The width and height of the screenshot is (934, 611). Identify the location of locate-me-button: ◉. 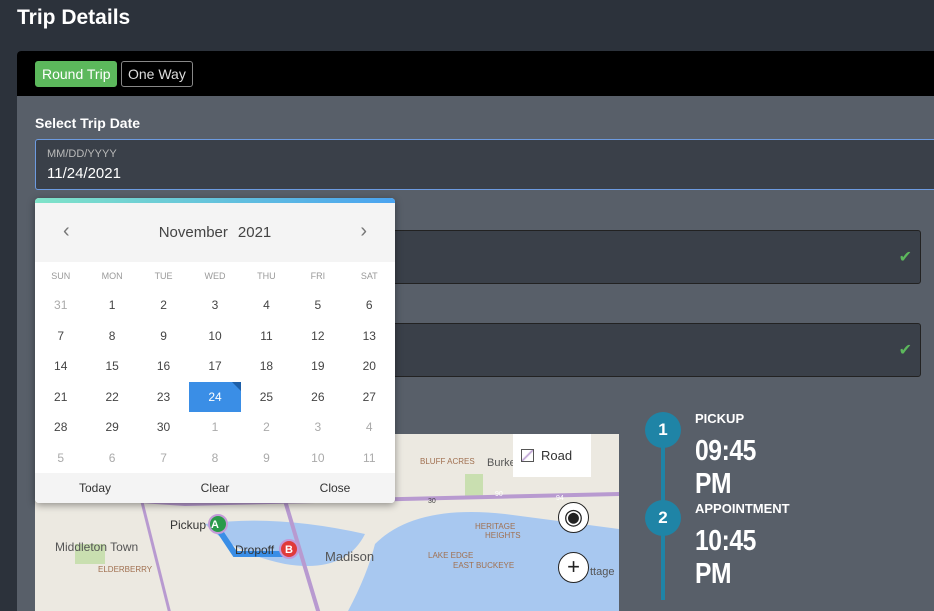
(573, 517).